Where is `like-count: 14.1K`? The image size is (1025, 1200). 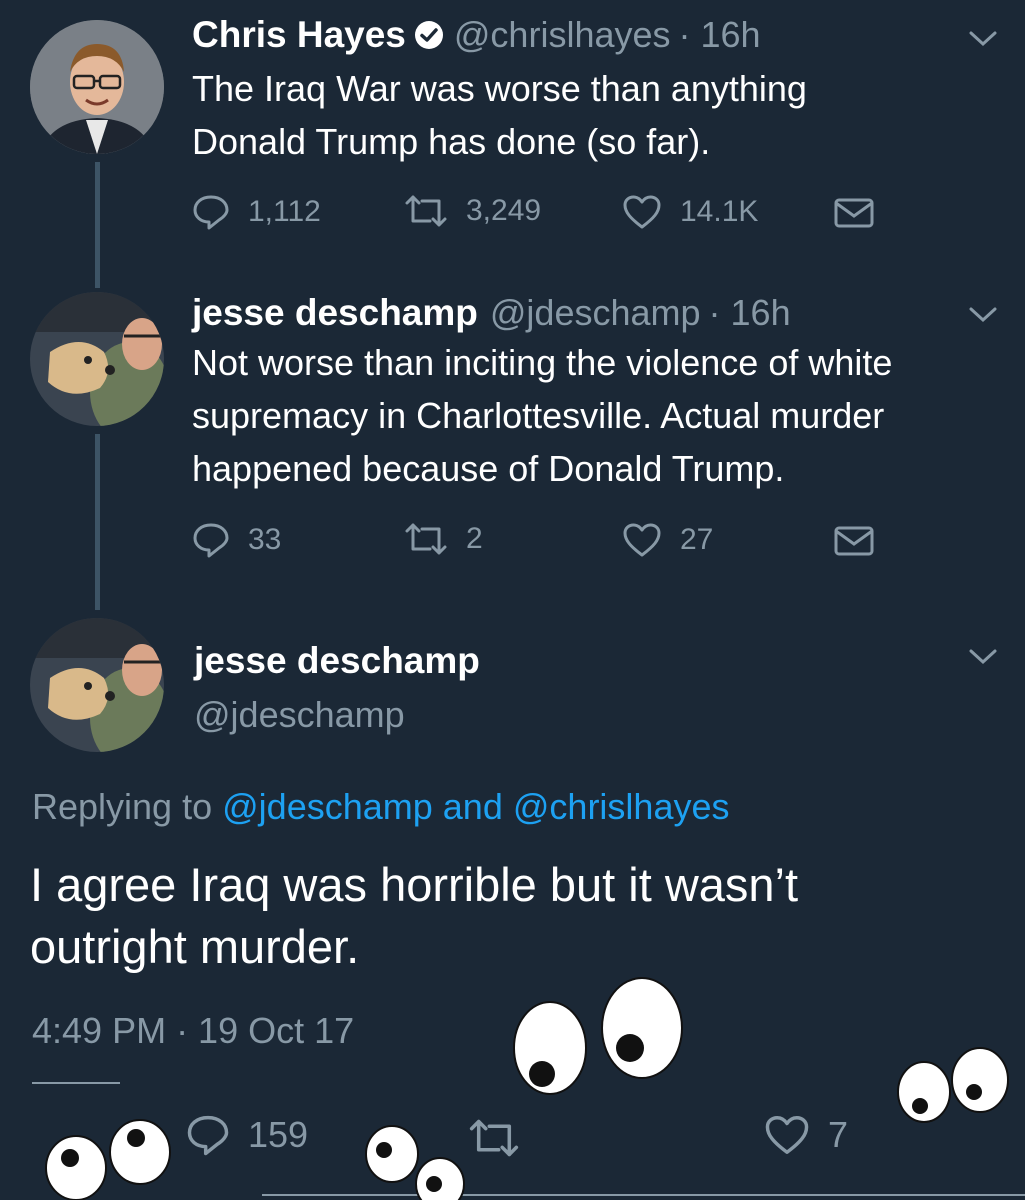
like-count: 14.1K is located at coordinates (719, 211).